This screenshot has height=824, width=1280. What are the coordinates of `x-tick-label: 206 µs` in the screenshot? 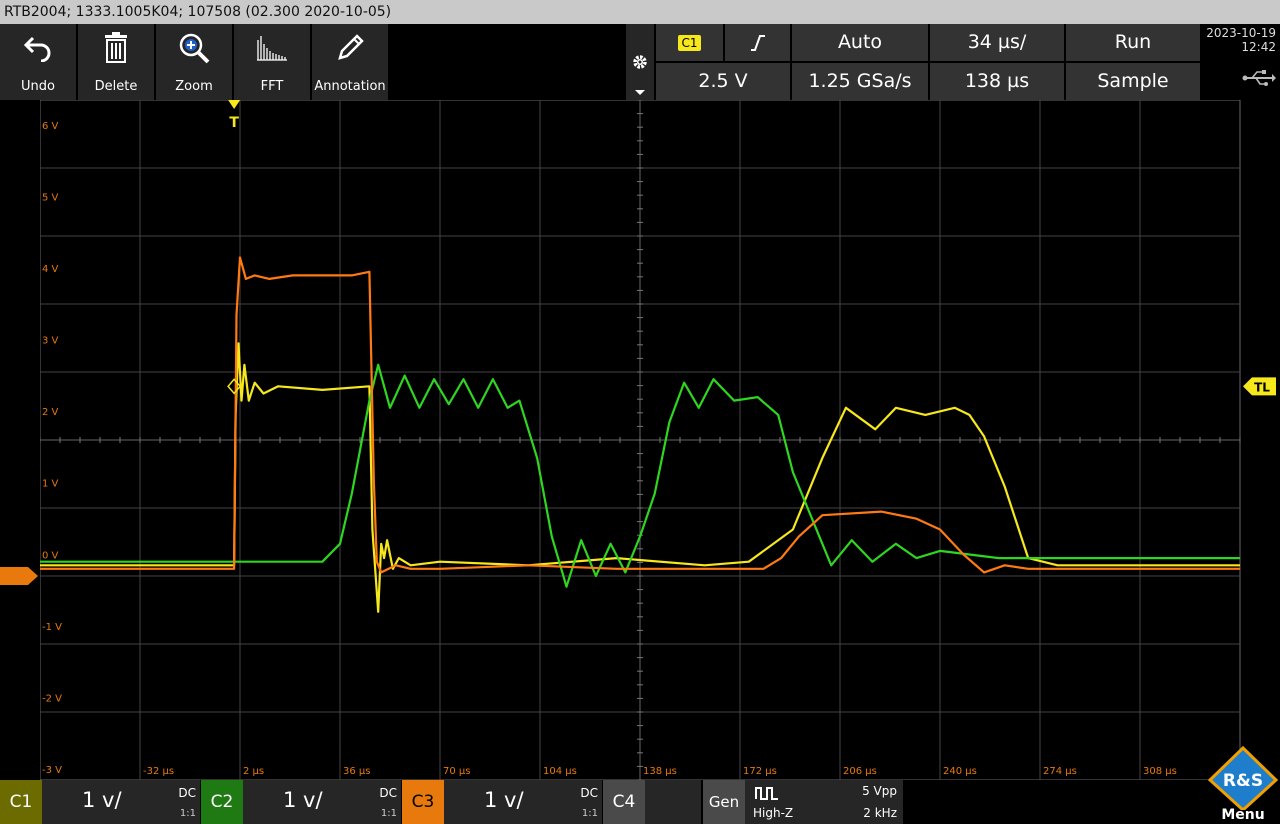 It's located at (860, 771).